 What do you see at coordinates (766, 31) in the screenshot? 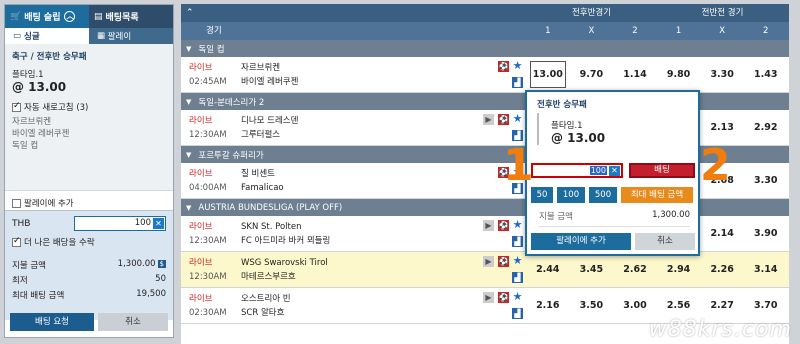
I see `col-ht-2: 2` at bounding box center [766, 31].